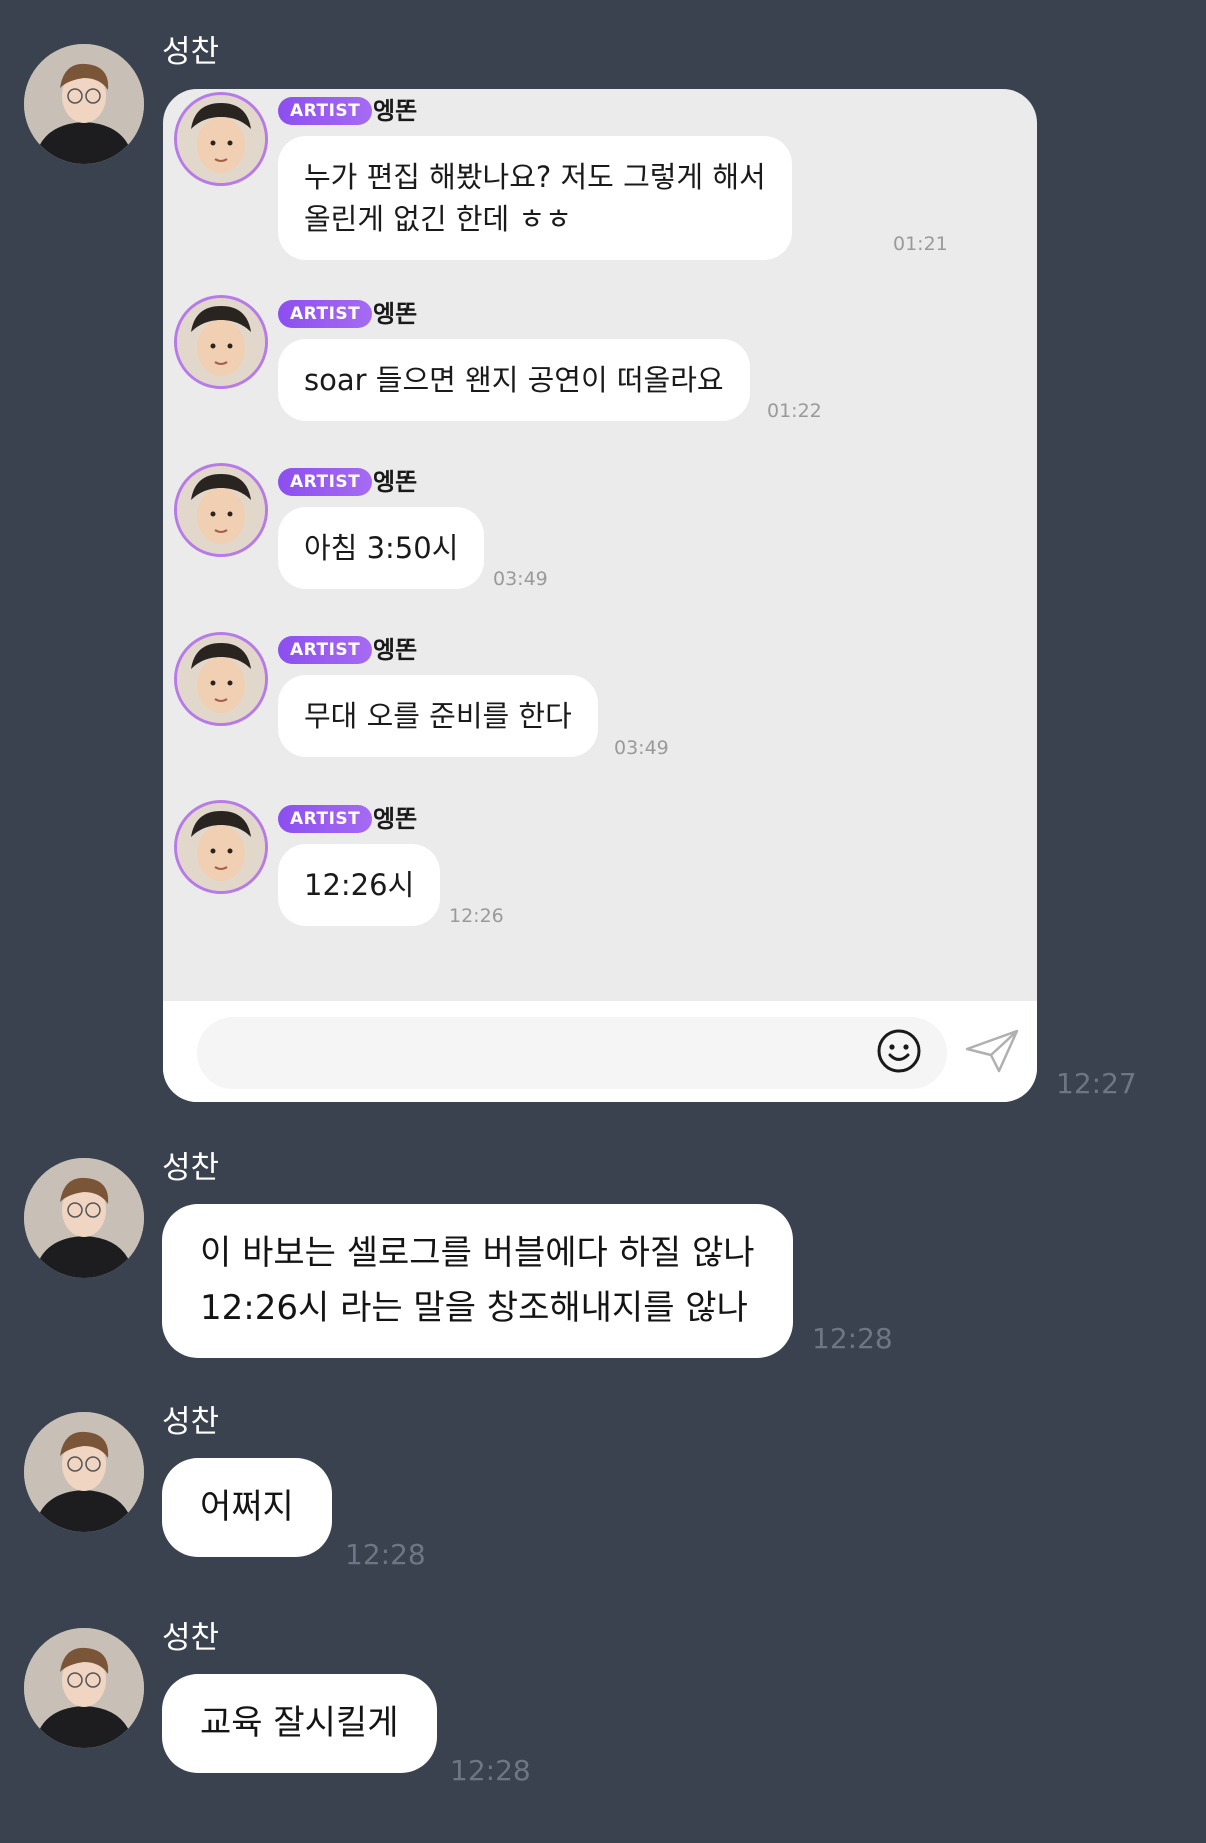 Image resolution: width=1206 pixels, height=1843 pixels. Describe the element at coordinates (992, 1051) in the screenshot. I see `paper-plane-icon` at that location.